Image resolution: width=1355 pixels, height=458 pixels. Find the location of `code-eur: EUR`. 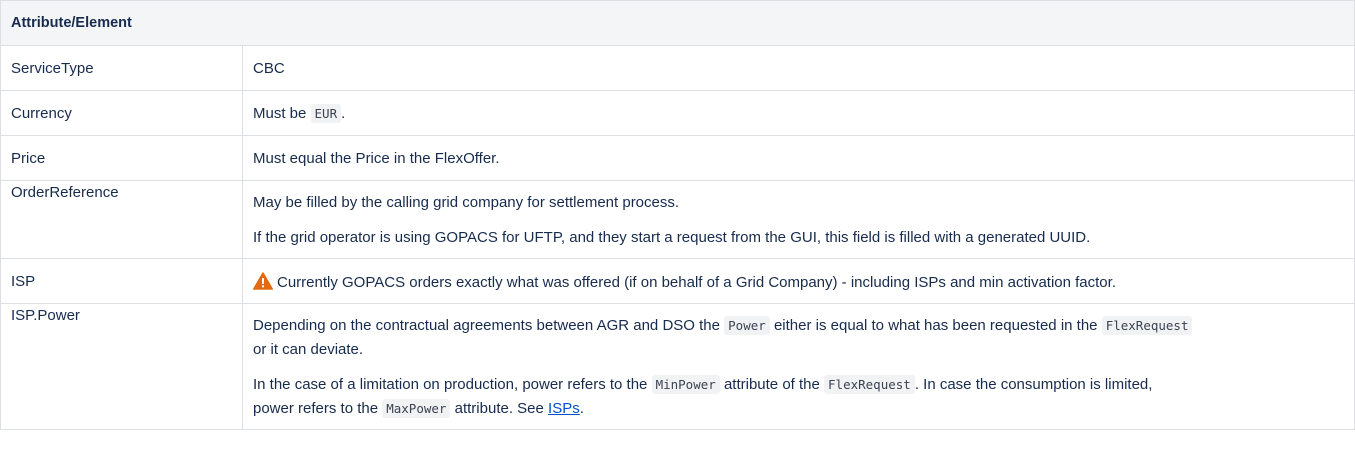

code-eur: EUR is located at coordinates (326, 113).